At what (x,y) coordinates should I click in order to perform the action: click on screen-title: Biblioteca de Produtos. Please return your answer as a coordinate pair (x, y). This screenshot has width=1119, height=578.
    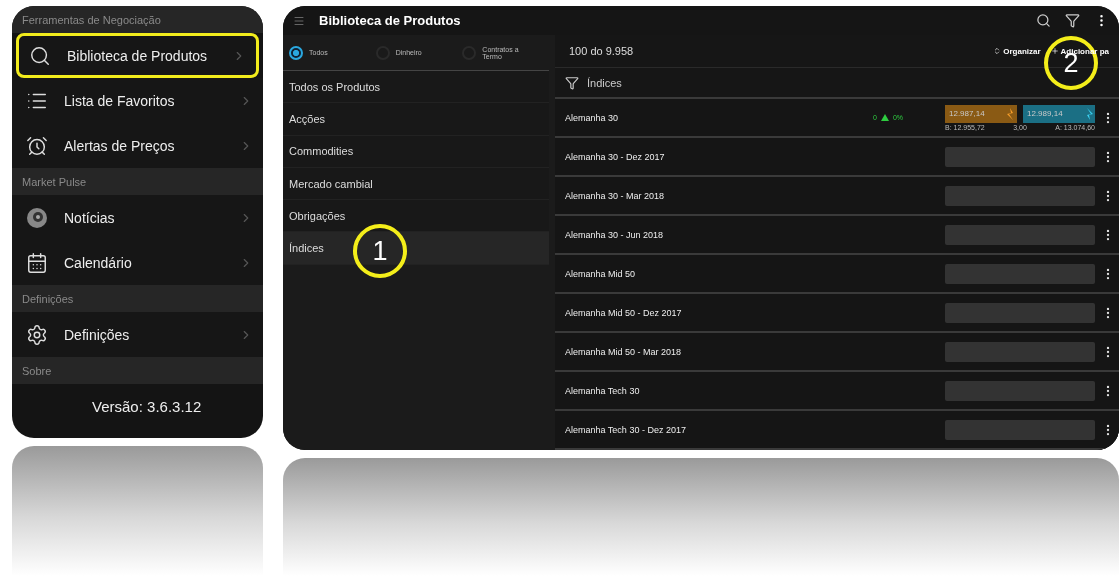
    Looking at the image, I should click on (390, 20).